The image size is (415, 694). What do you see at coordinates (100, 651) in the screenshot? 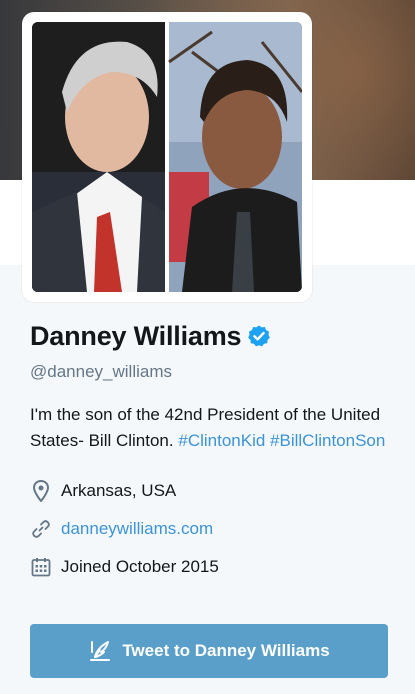
I see `compose-feather-icon` at bounding box center [100, 651].